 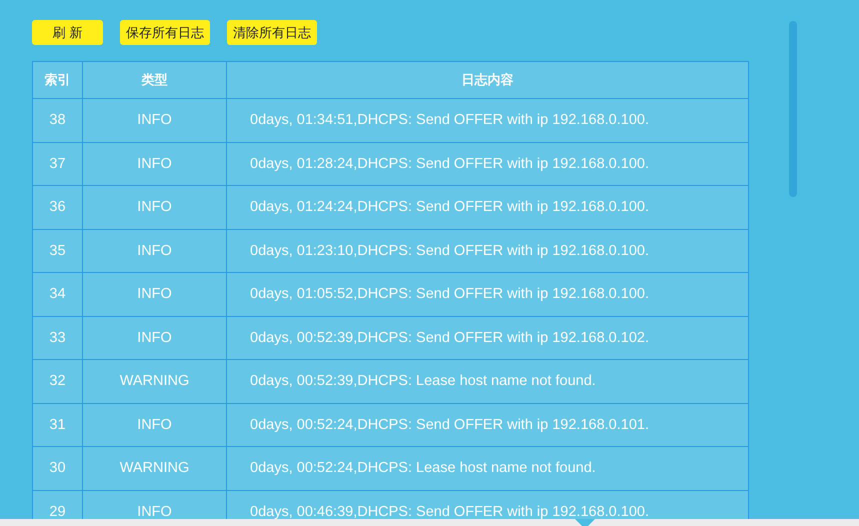 What do you see at coordinates (57, 207) in the screenshot?
I see `index-cell: 36` at bounding box center [57, 207].